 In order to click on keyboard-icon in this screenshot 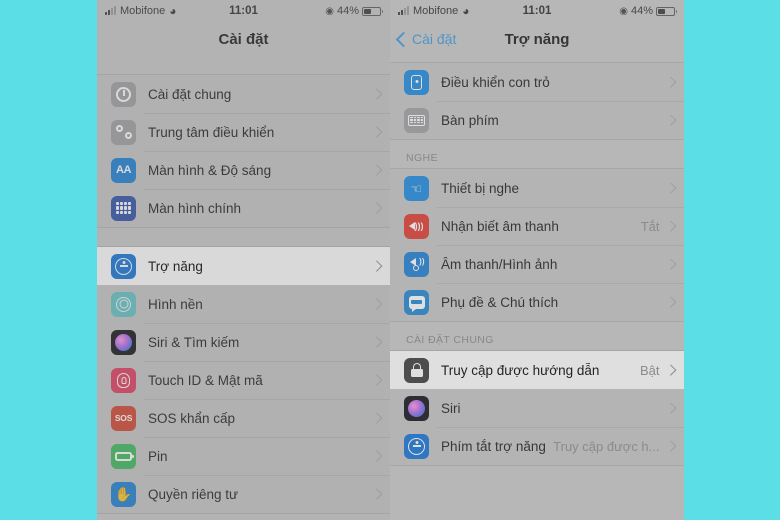, I will do `click(416, 120)`.